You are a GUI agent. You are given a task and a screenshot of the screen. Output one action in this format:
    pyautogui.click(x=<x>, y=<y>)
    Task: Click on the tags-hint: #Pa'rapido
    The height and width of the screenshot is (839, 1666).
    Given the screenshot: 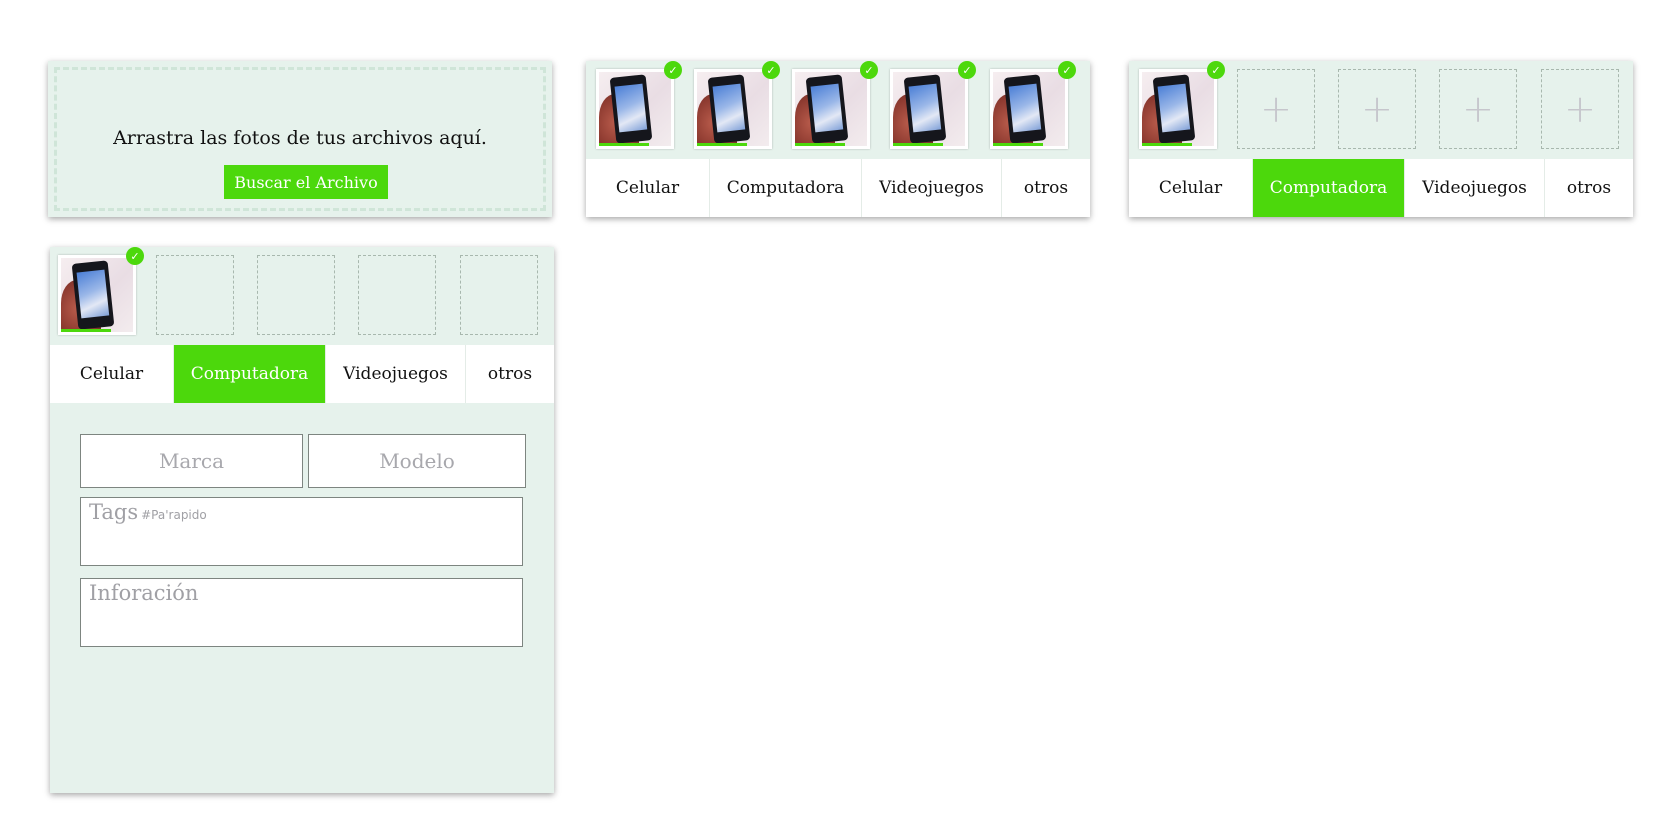 What is the action you would take?
    pyautogui.click(x=174, y=515)
    